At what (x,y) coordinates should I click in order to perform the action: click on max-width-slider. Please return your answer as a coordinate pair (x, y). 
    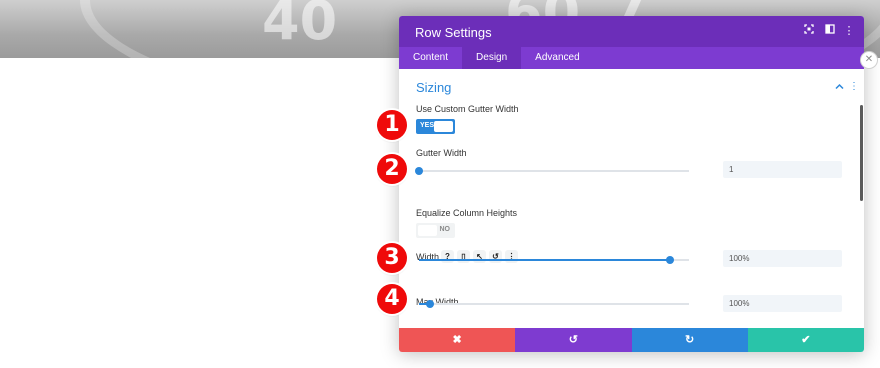
    Looking at the image, I should click on (554, 304).